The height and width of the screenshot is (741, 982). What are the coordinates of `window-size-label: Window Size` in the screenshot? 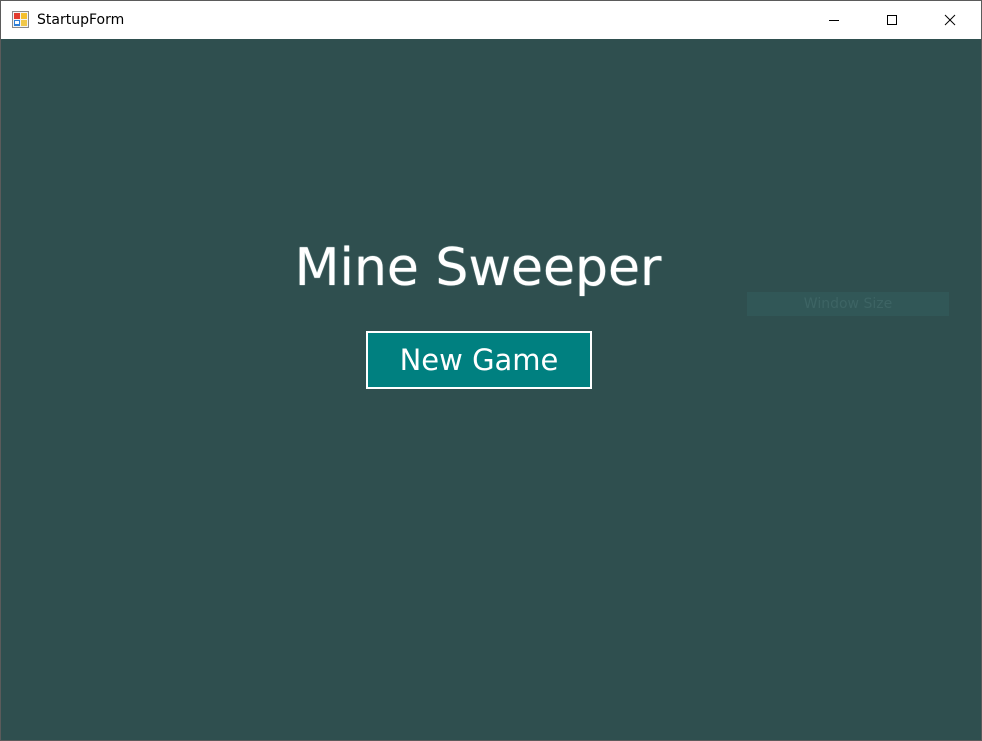 It's located at (848, 304).